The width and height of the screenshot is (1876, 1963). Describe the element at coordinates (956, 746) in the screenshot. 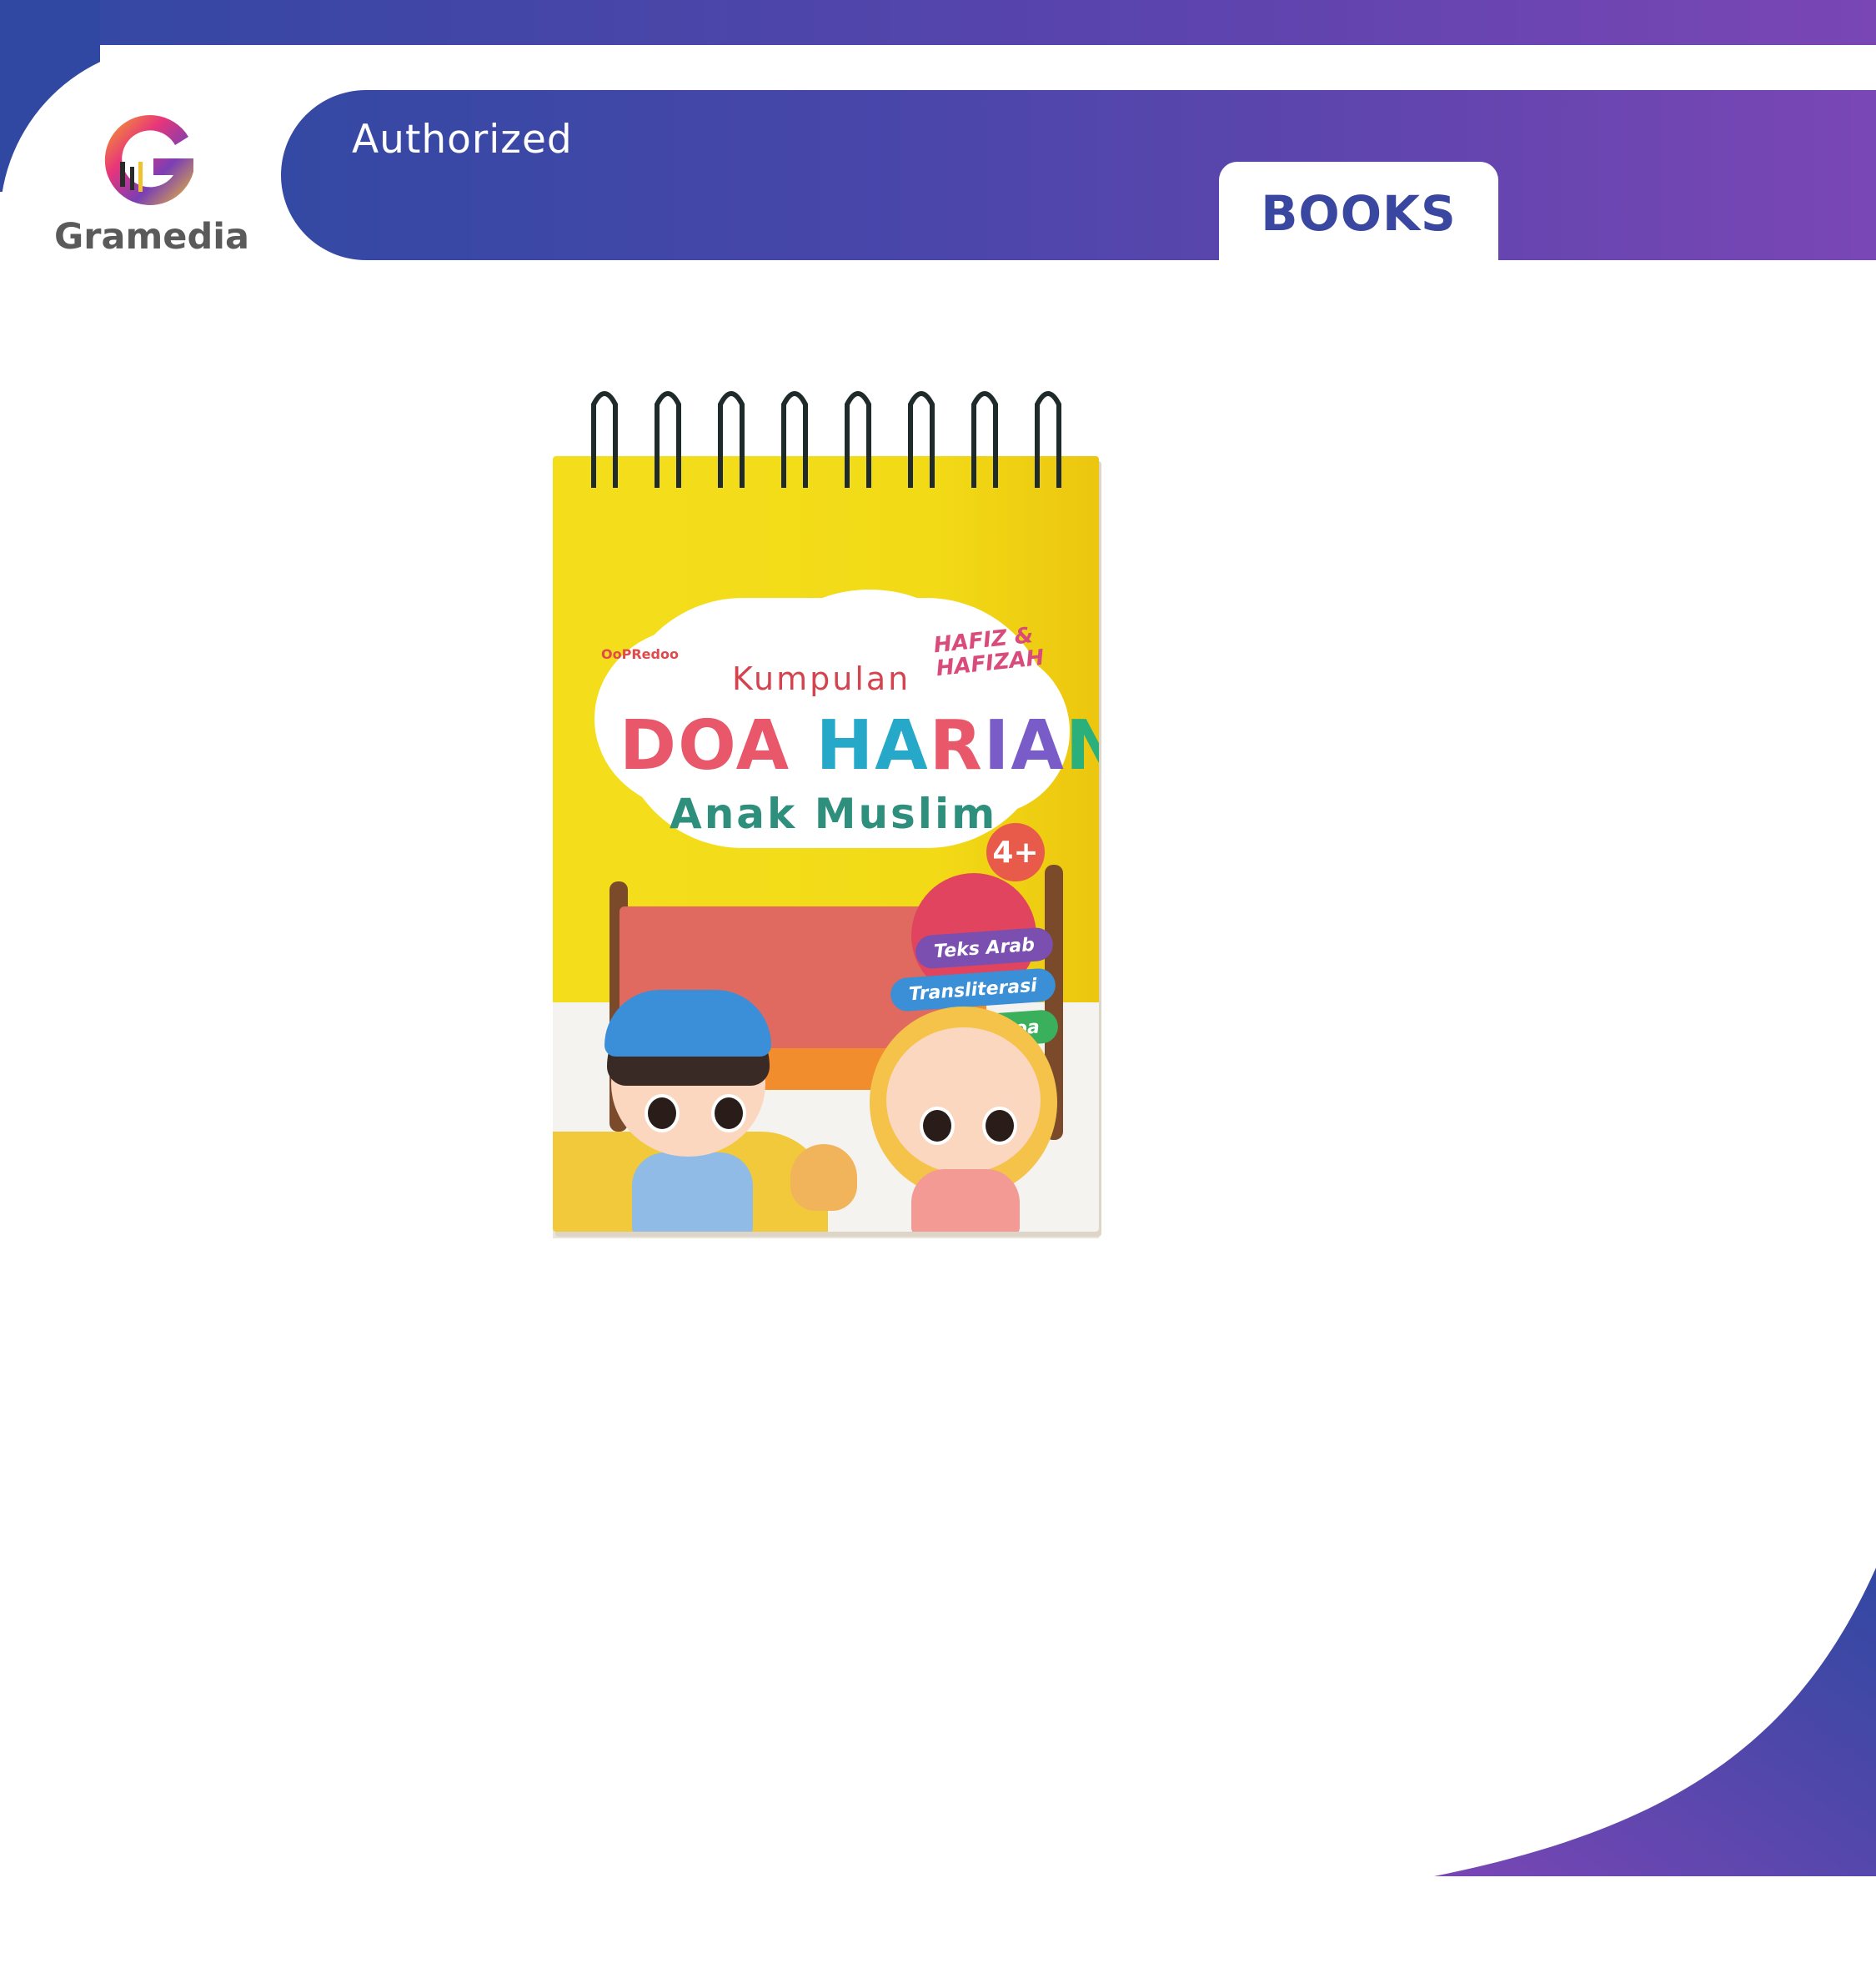

I see `title-letters: R` at that location.